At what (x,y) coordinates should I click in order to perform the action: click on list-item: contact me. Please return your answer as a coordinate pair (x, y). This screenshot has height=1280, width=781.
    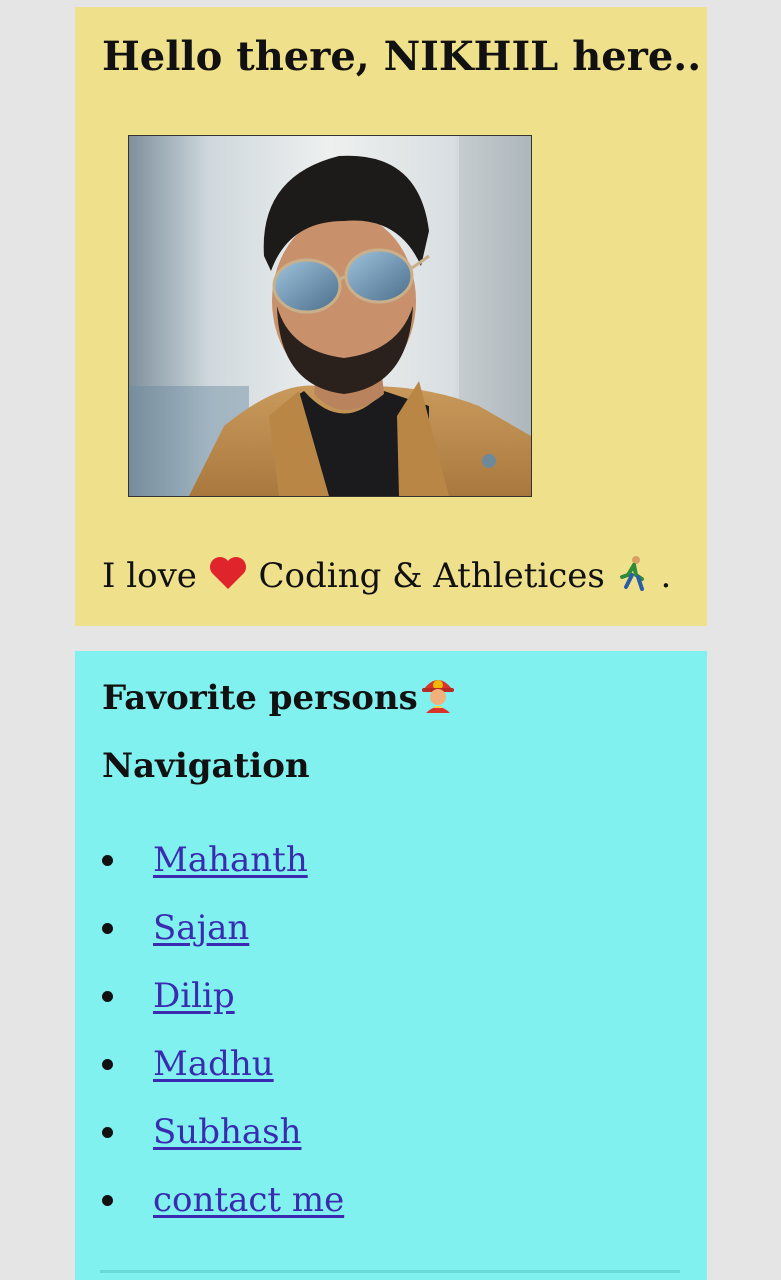
    Looking at the image, I should click on (223, 1201).